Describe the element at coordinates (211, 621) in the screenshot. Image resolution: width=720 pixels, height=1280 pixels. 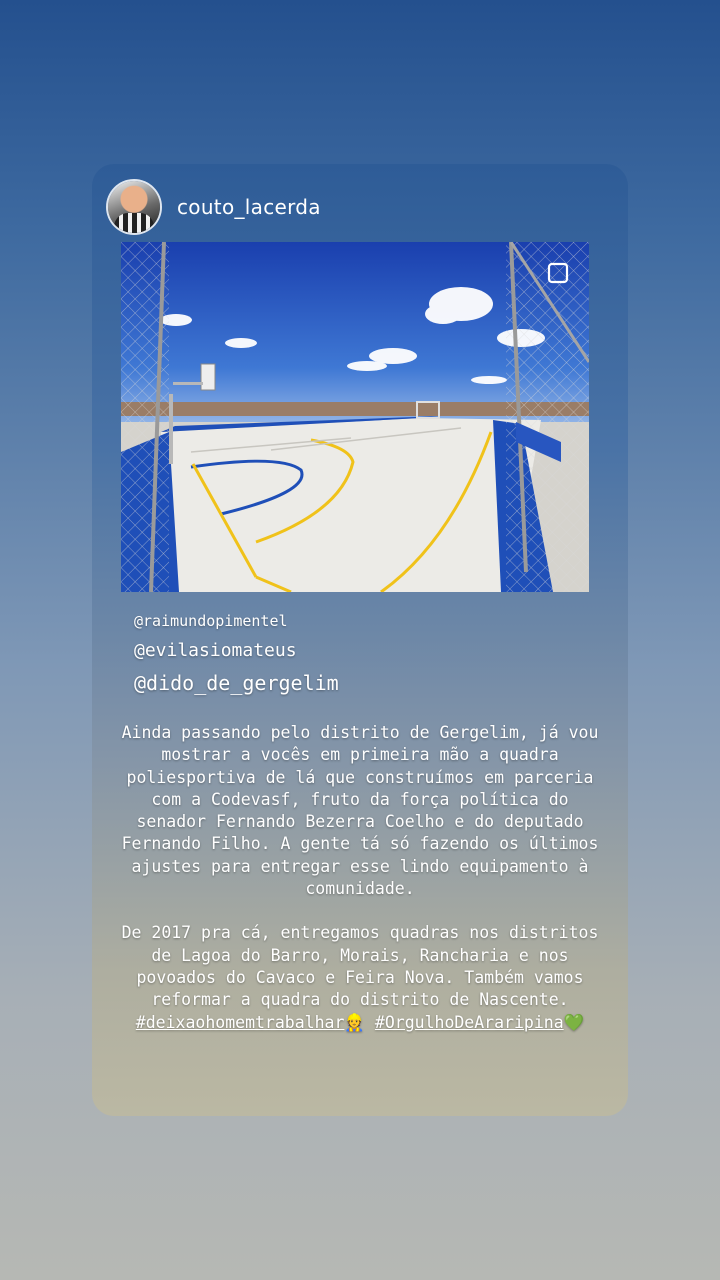
I see `mention-sticker-1: @raimundopimentel` at that location.